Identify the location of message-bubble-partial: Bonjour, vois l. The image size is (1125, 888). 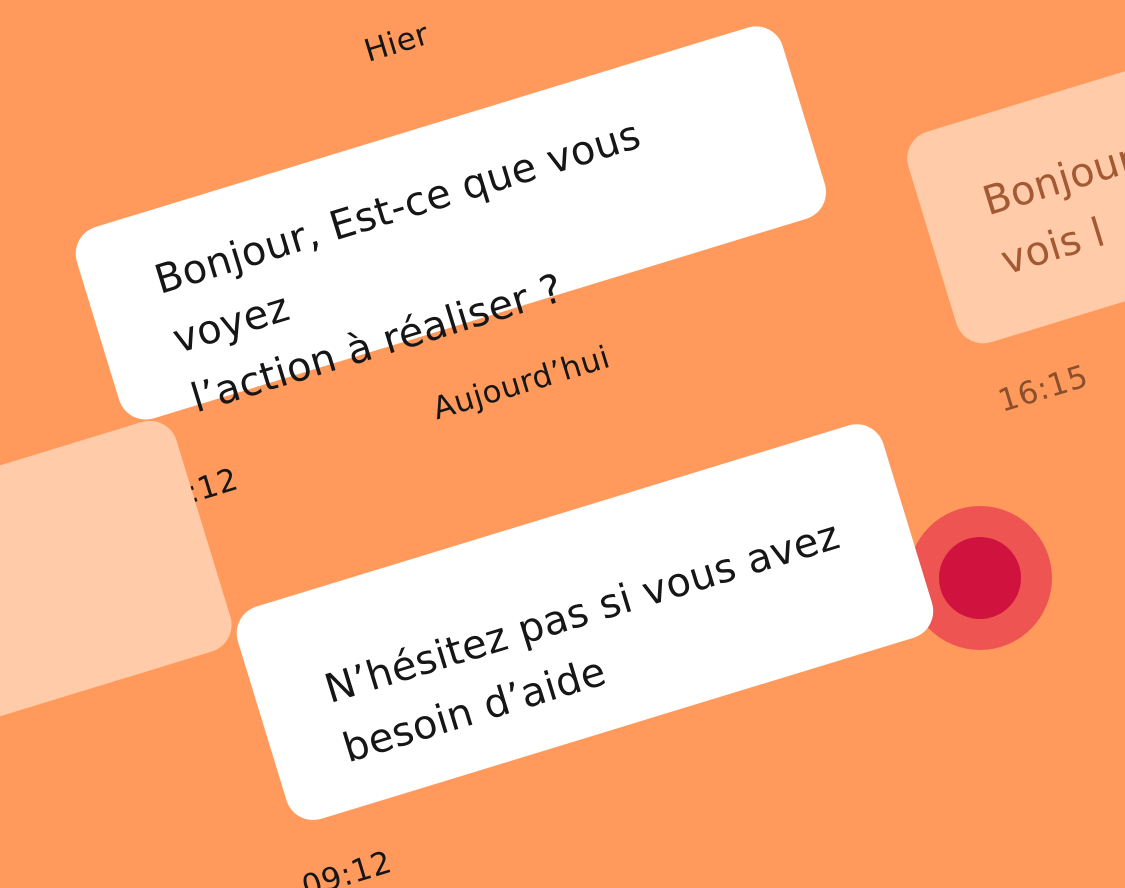
(1012, 178).